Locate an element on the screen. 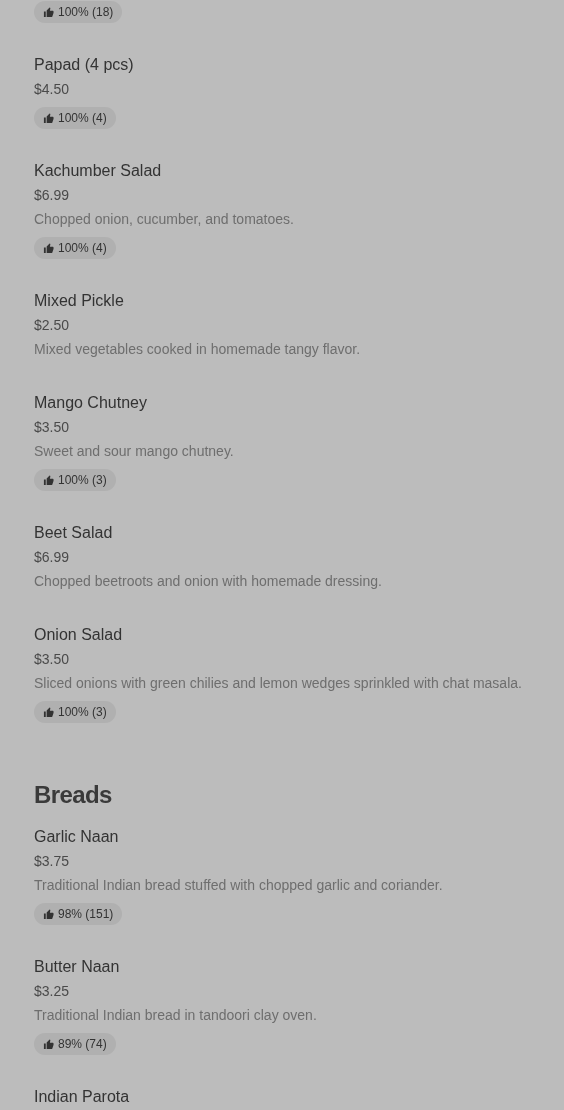 This screenshot has height=1110, width=564. rating-text: 98% (151) is located at coordinates (86, 914).